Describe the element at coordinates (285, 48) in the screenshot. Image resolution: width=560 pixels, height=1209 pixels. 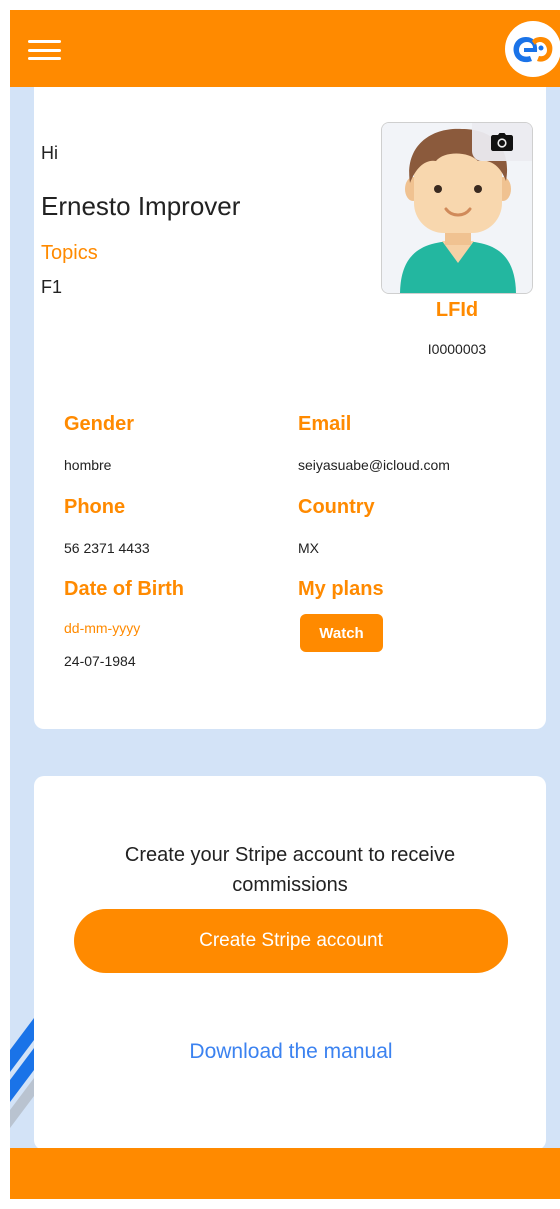
I see `top-bar` at that location.